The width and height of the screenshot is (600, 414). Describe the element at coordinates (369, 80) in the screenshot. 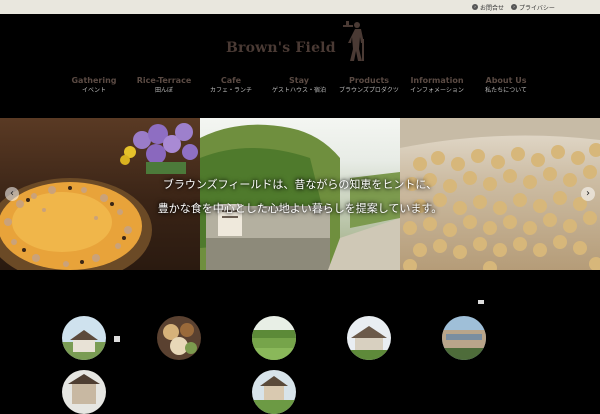

I see `nav-item-en: Products` at that location.